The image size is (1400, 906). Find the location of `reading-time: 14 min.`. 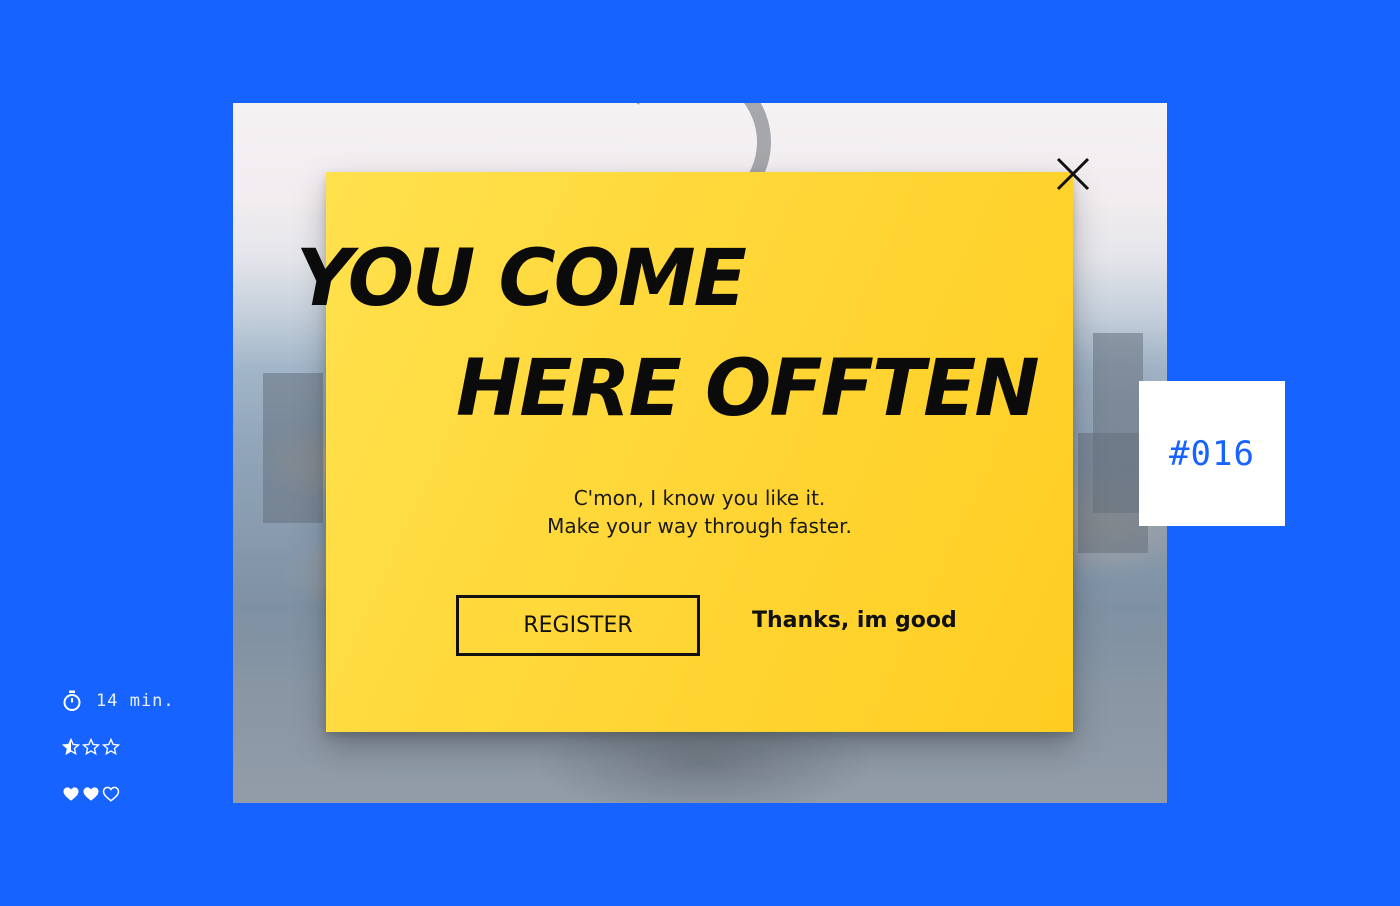

reading-time: 14 min. is located at coordinates (118, 701).